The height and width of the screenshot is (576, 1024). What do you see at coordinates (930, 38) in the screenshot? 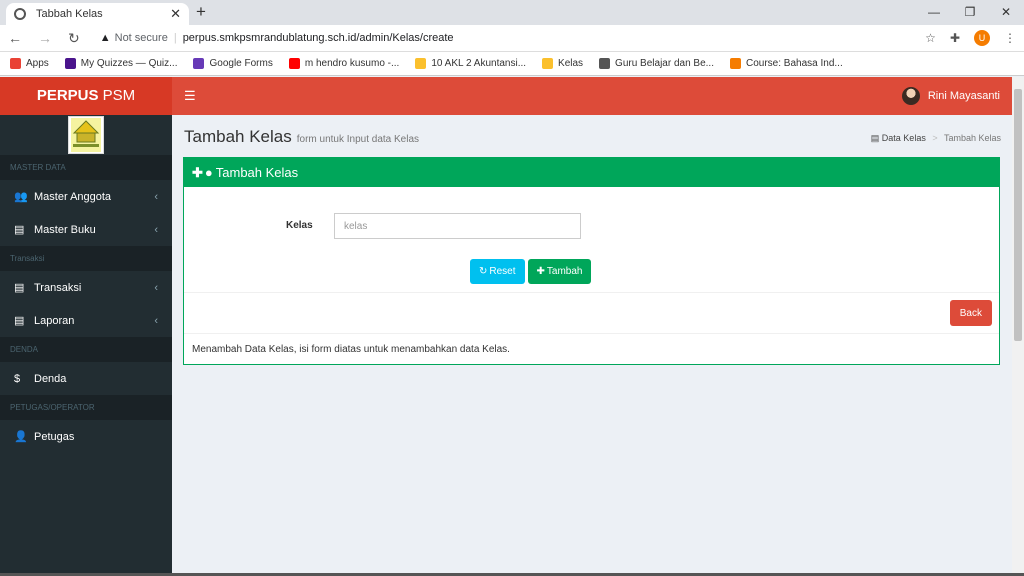
I see `star-icon: ☆` at bounding box center [930, 38].